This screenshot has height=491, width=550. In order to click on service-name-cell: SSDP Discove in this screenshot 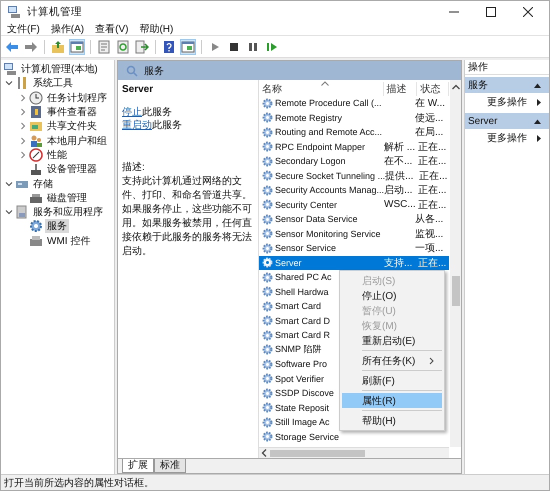, I will do `click(304, 393)`.